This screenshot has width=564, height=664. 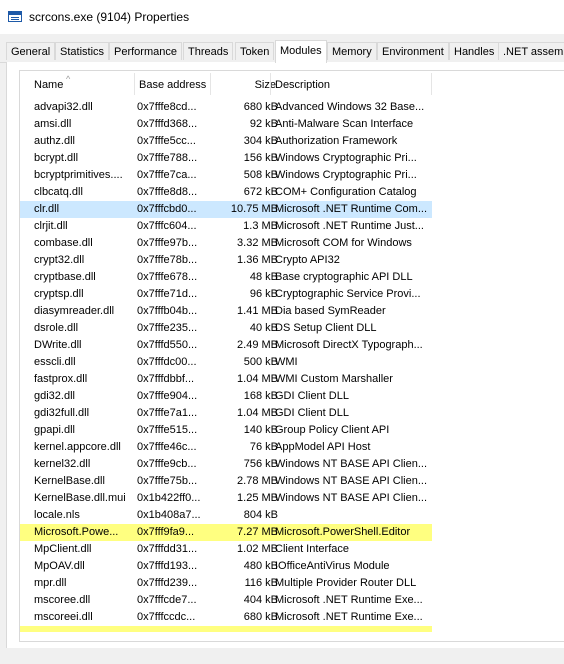 What do you see at coordinates (312, 413) in the screenshot?
I see `module-description: GDI Client DLL` at bounding box center [312, 413].